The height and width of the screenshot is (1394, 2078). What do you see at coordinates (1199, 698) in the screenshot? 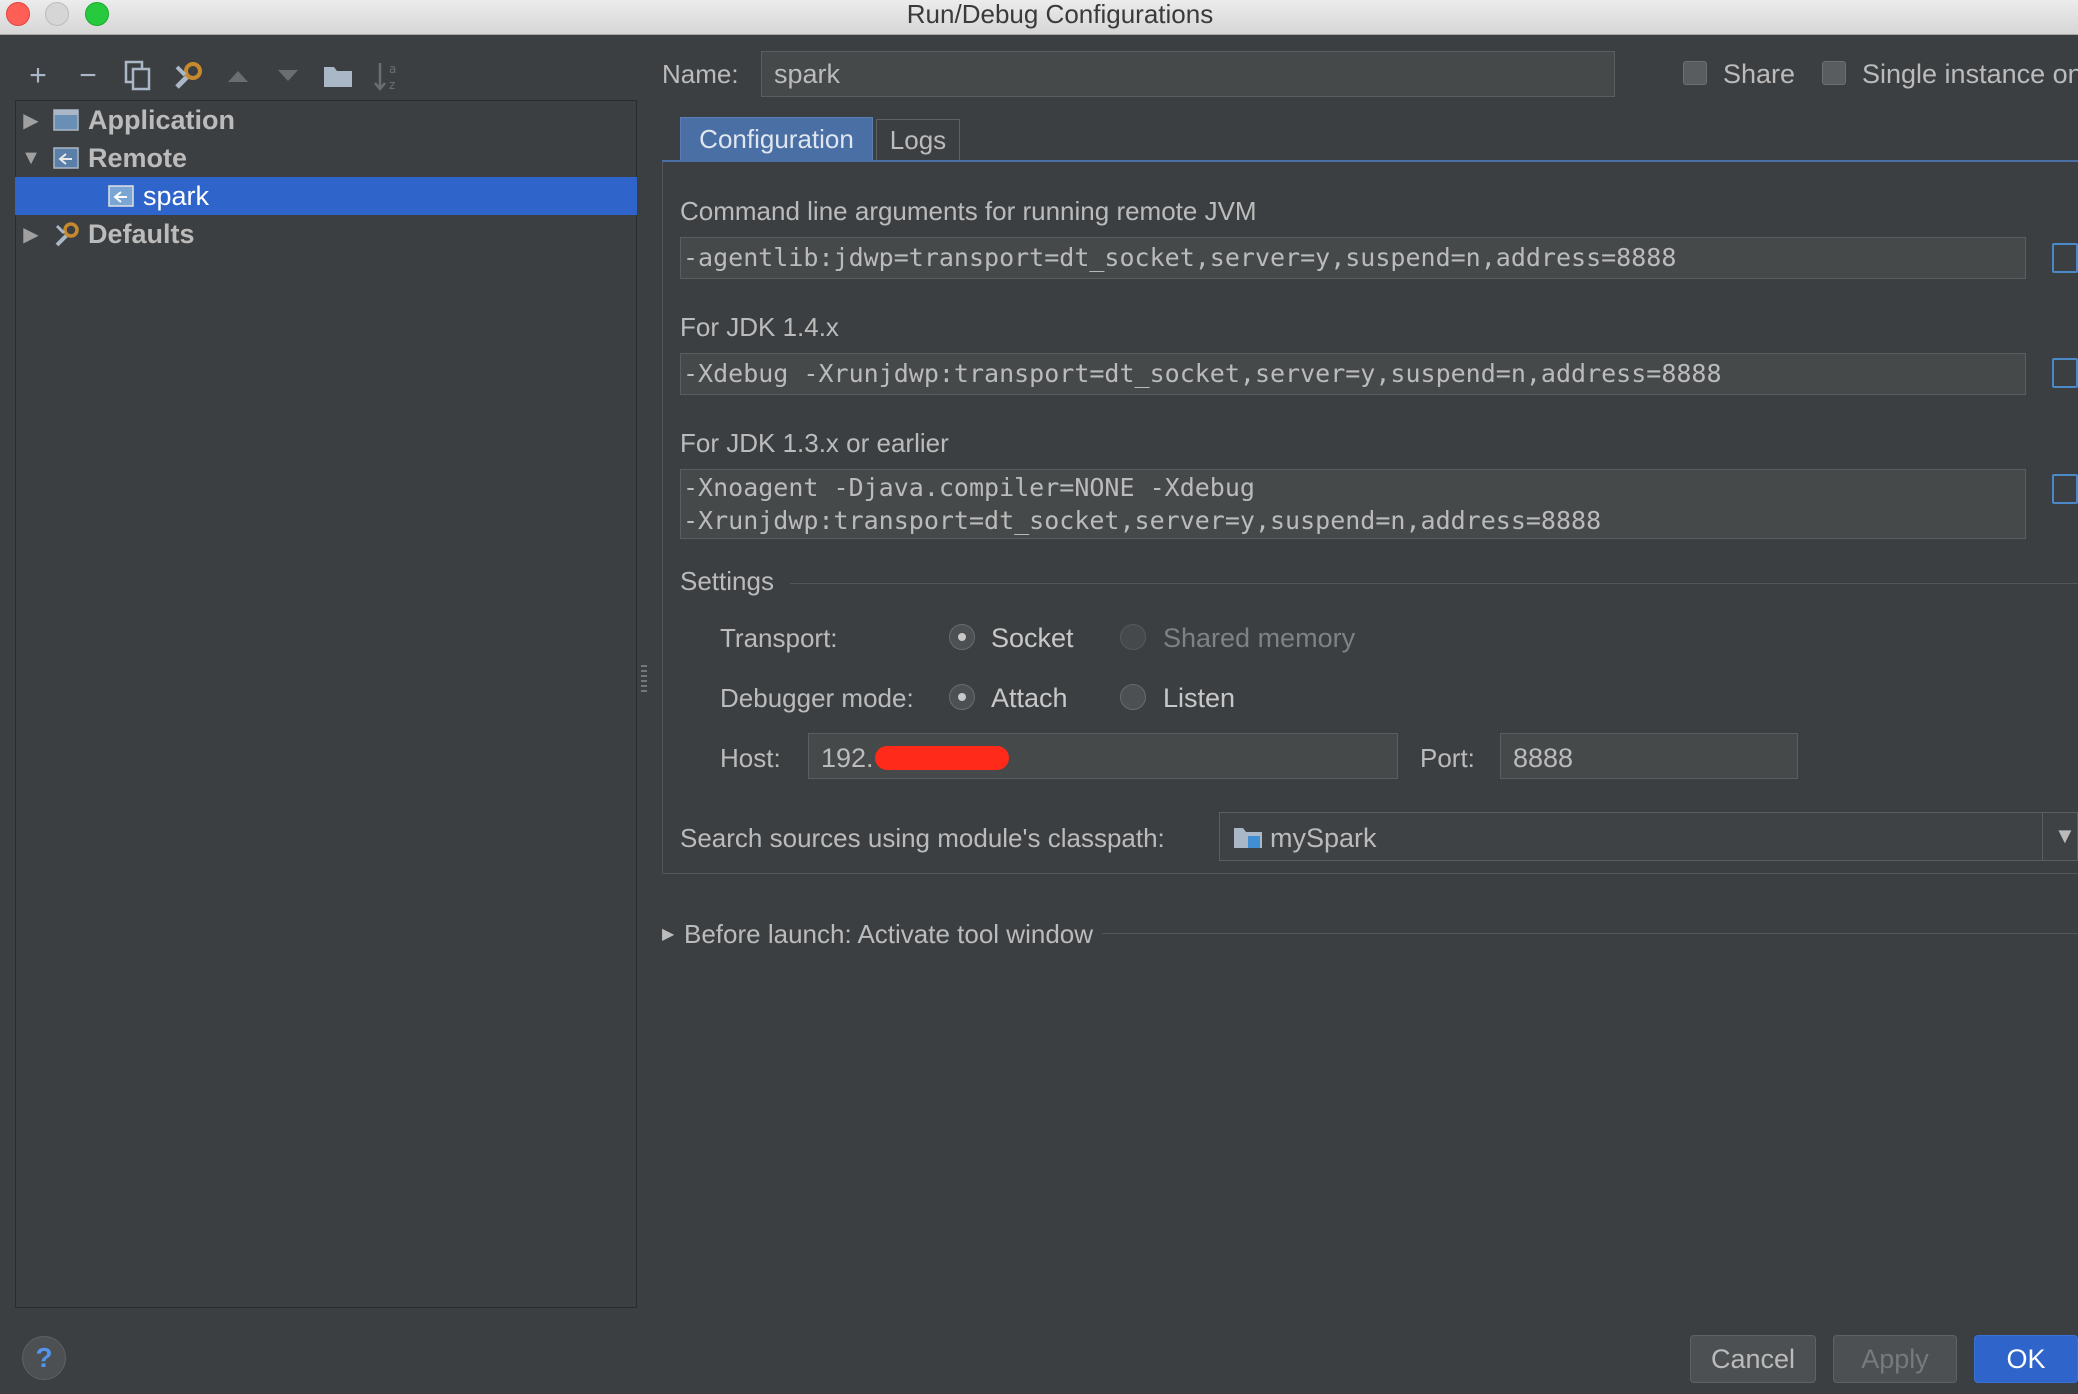
I see `debugger-listen-label: Listen` at bounding box center [1199, 698].